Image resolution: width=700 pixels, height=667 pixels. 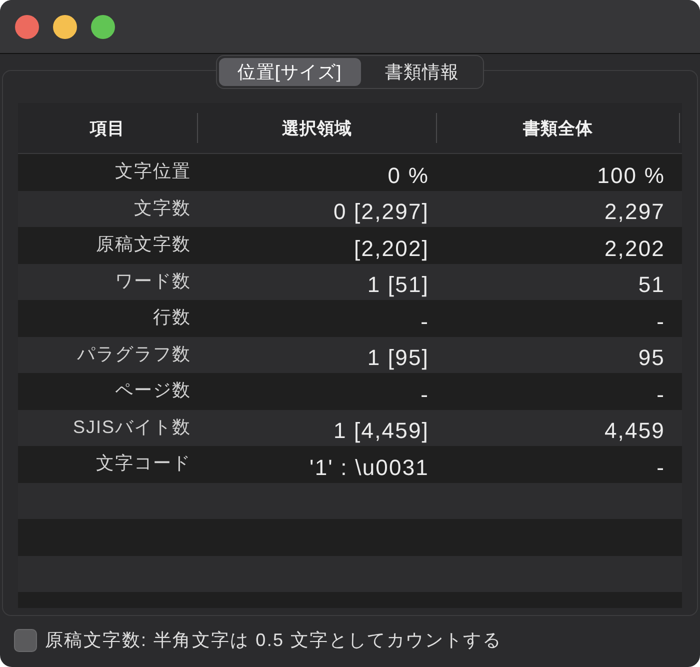 I want to click on column-header: 書類全体, so click(x=558, y=128).